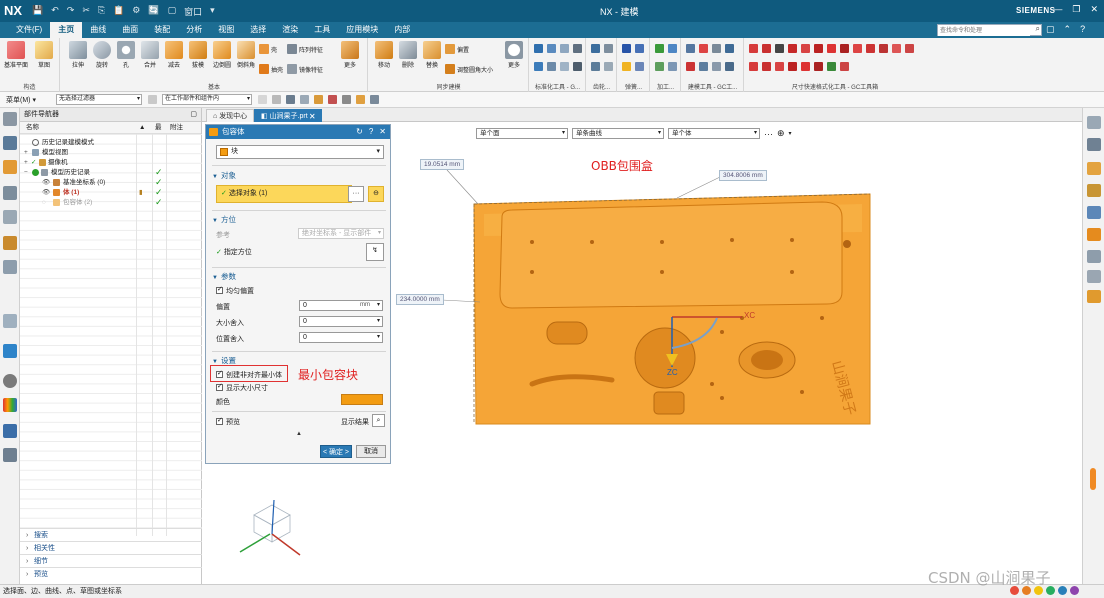 The height and width of the screenshot is (598, 1104). Describe the element at coordinates (270, 527) in the screenshot. I see `view-triad` at that location.